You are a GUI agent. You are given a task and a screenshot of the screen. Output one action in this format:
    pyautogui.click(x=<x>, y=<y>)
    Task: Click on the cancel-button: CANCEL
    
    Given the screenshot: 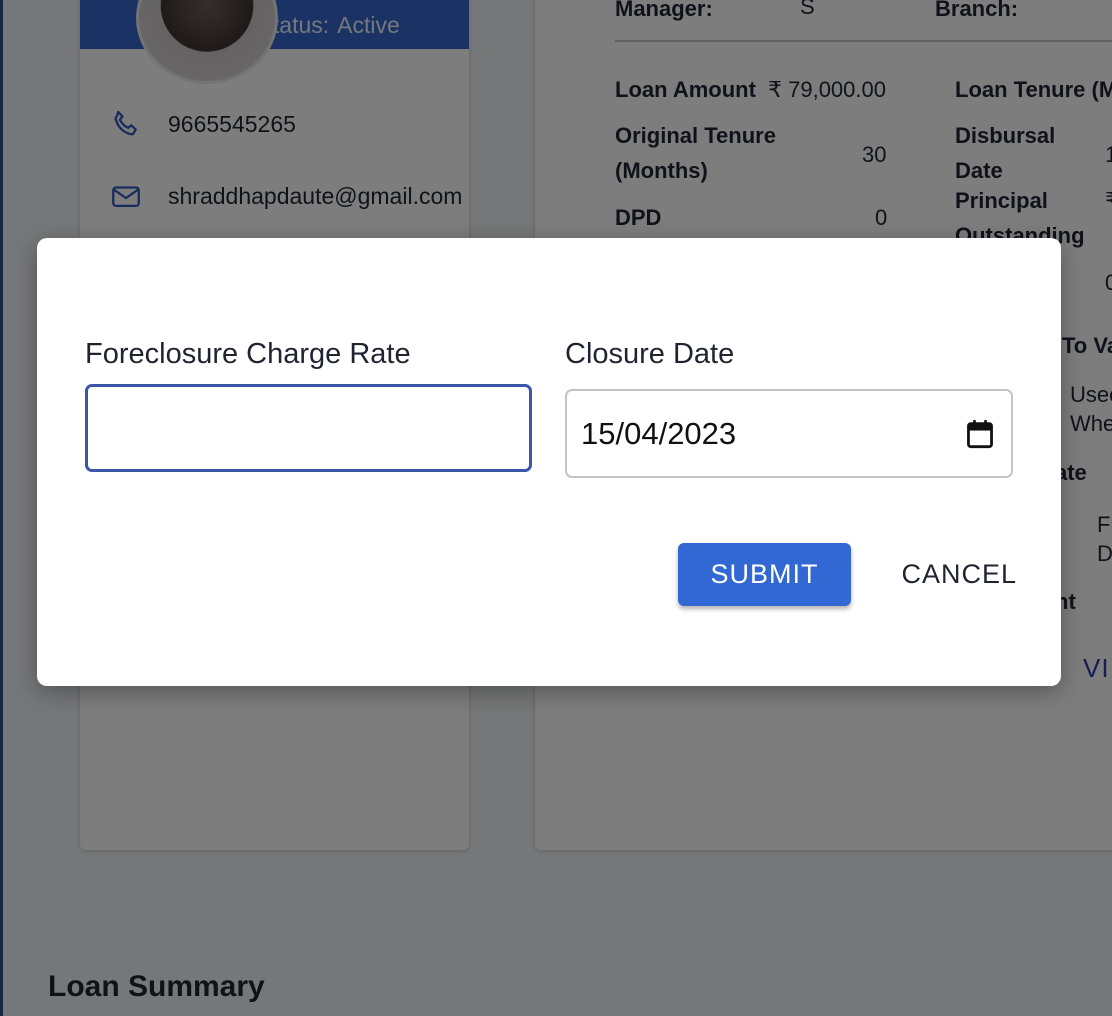 What is the action you would take?
    pyautogui.click(x=952, y=574)
    